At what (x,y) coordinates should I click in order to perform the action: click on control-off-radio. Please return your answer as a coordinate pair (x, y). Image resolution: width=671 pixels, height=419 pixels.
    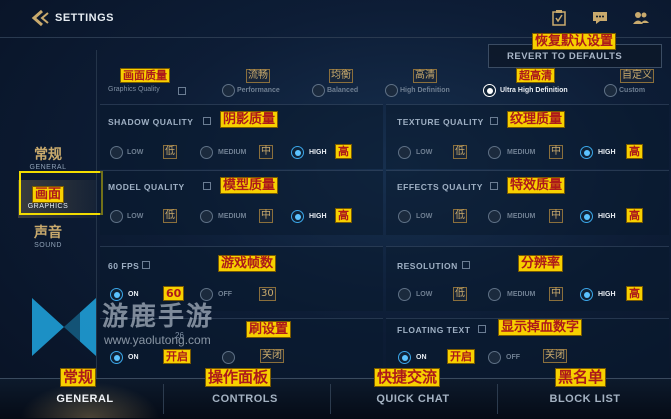
    Looking at the image, I should click on (228, 357).